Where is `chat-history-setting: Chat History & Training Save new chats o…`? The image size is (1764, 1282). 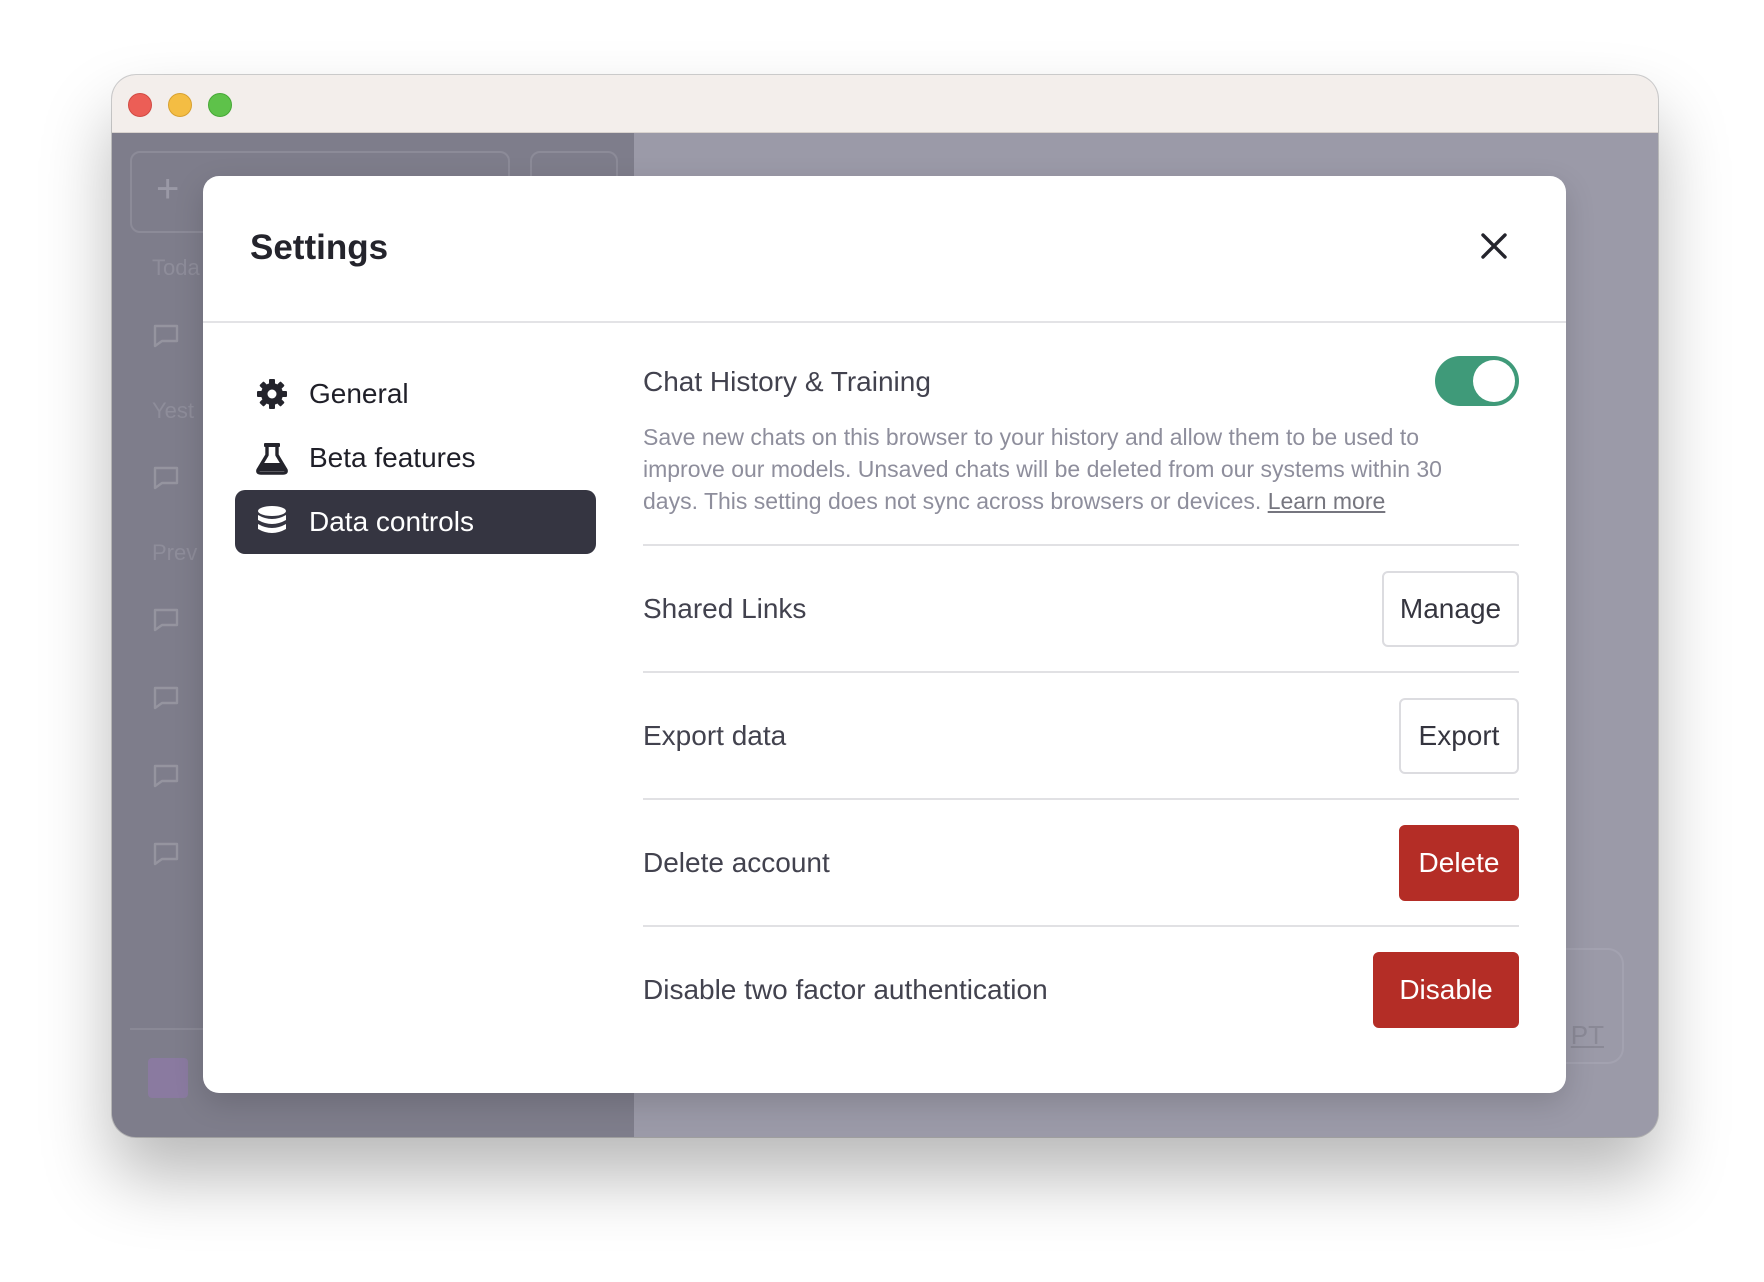 chat-history-setting: Chat History & Training Save new chats o… is located at coordinates (1081, 436).